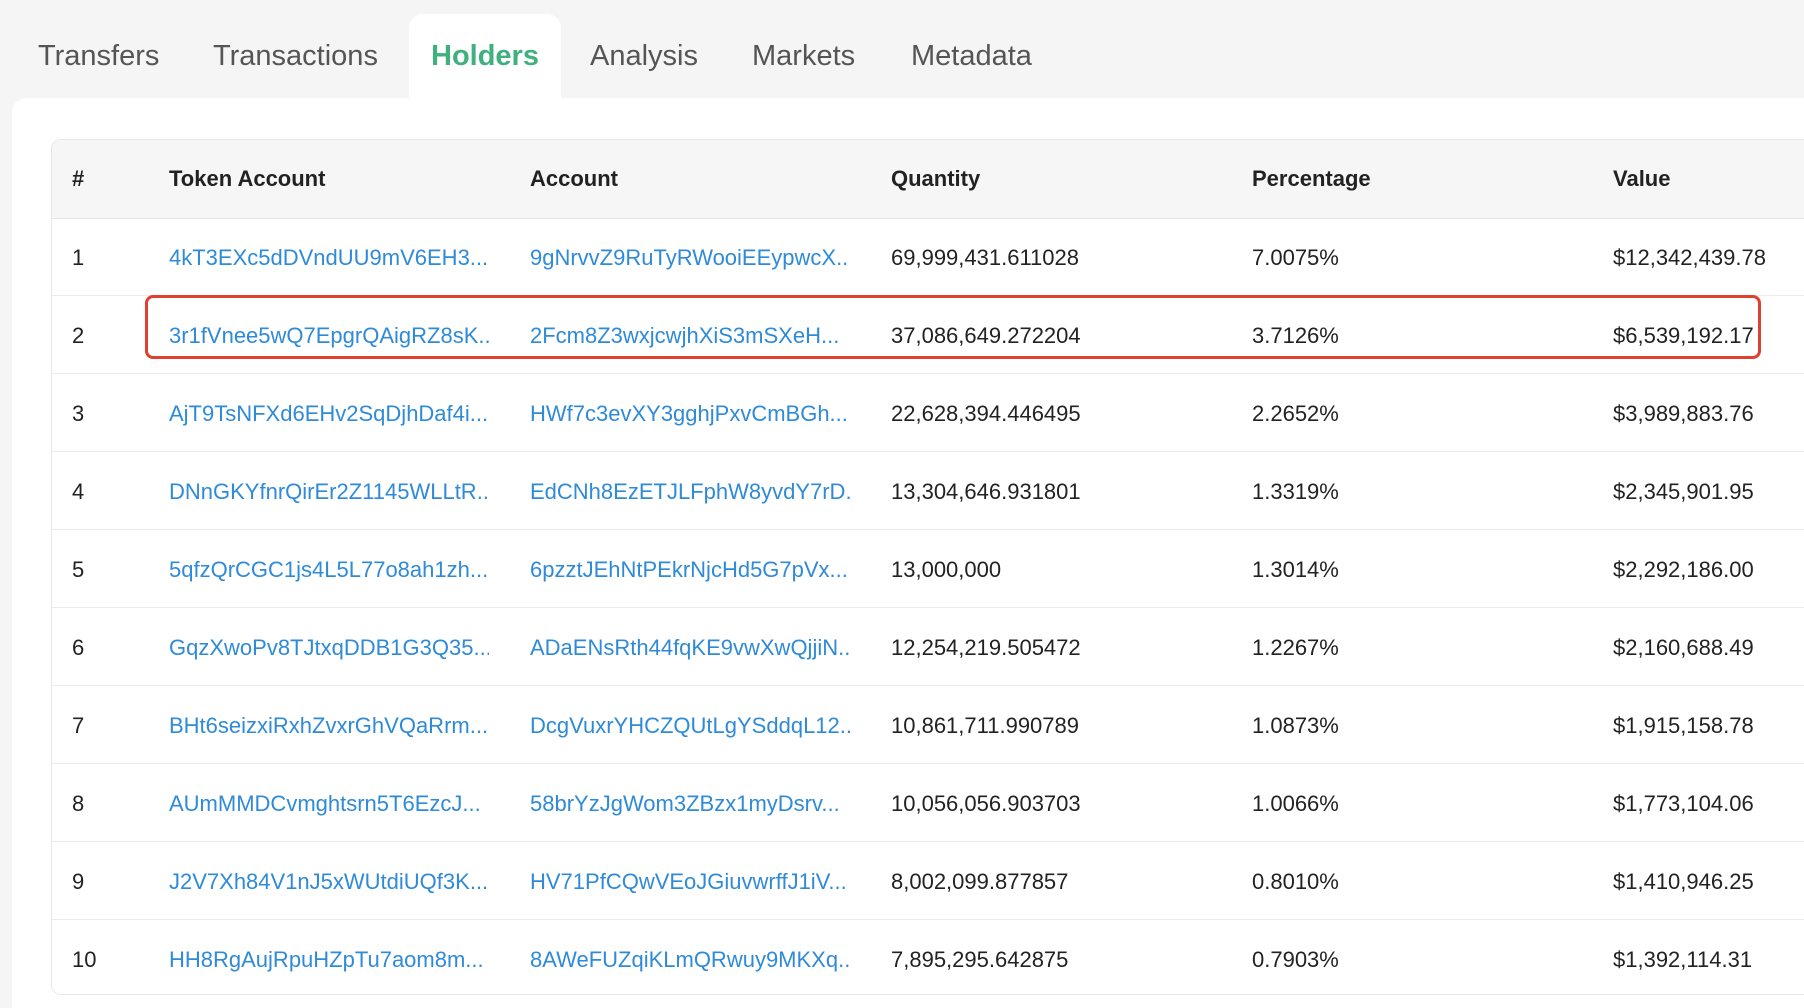 This screenshot has width=1804, height=1008. What do you see at coordinates (1683, 959) in the screenshot?
I see `value-cell: $1,392,114.31` at bounding box center [1683, 959].